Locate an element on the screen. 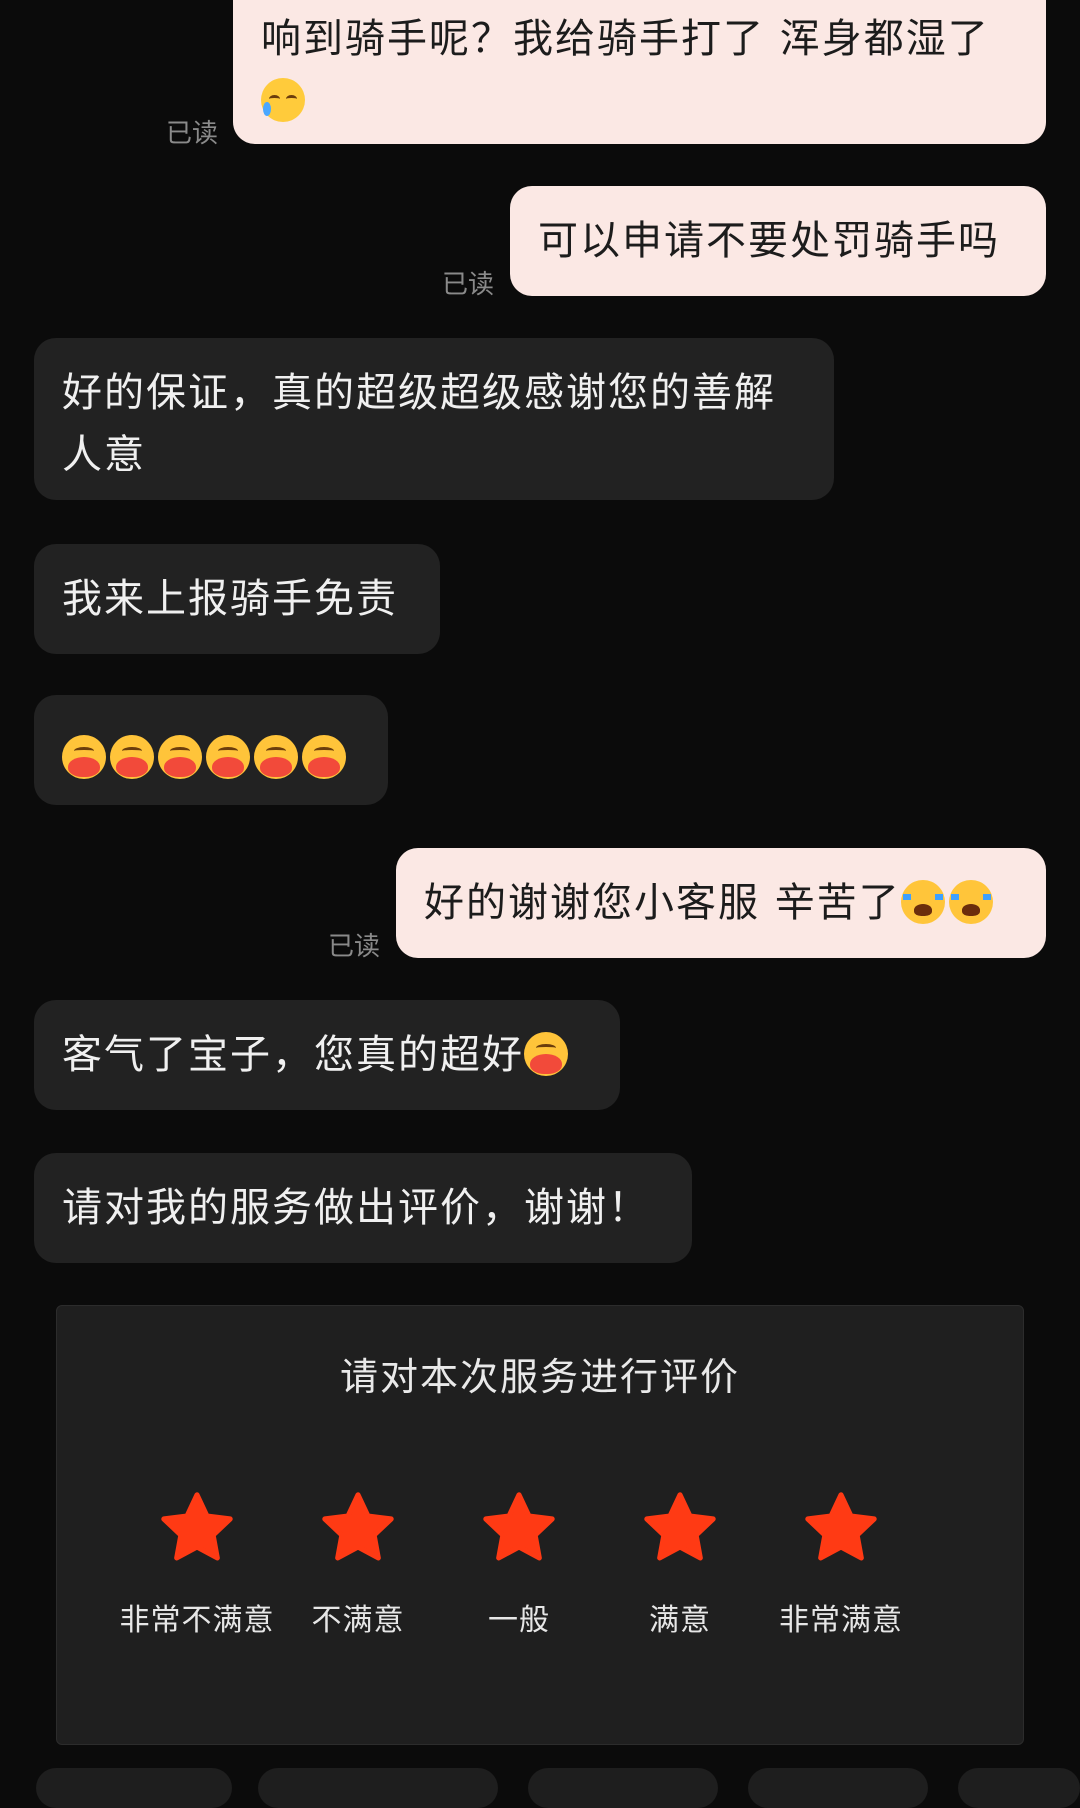 The height and width of the screenshot is (1808, 1080). message-bubble-incoming is located at coordinates (211, 750).